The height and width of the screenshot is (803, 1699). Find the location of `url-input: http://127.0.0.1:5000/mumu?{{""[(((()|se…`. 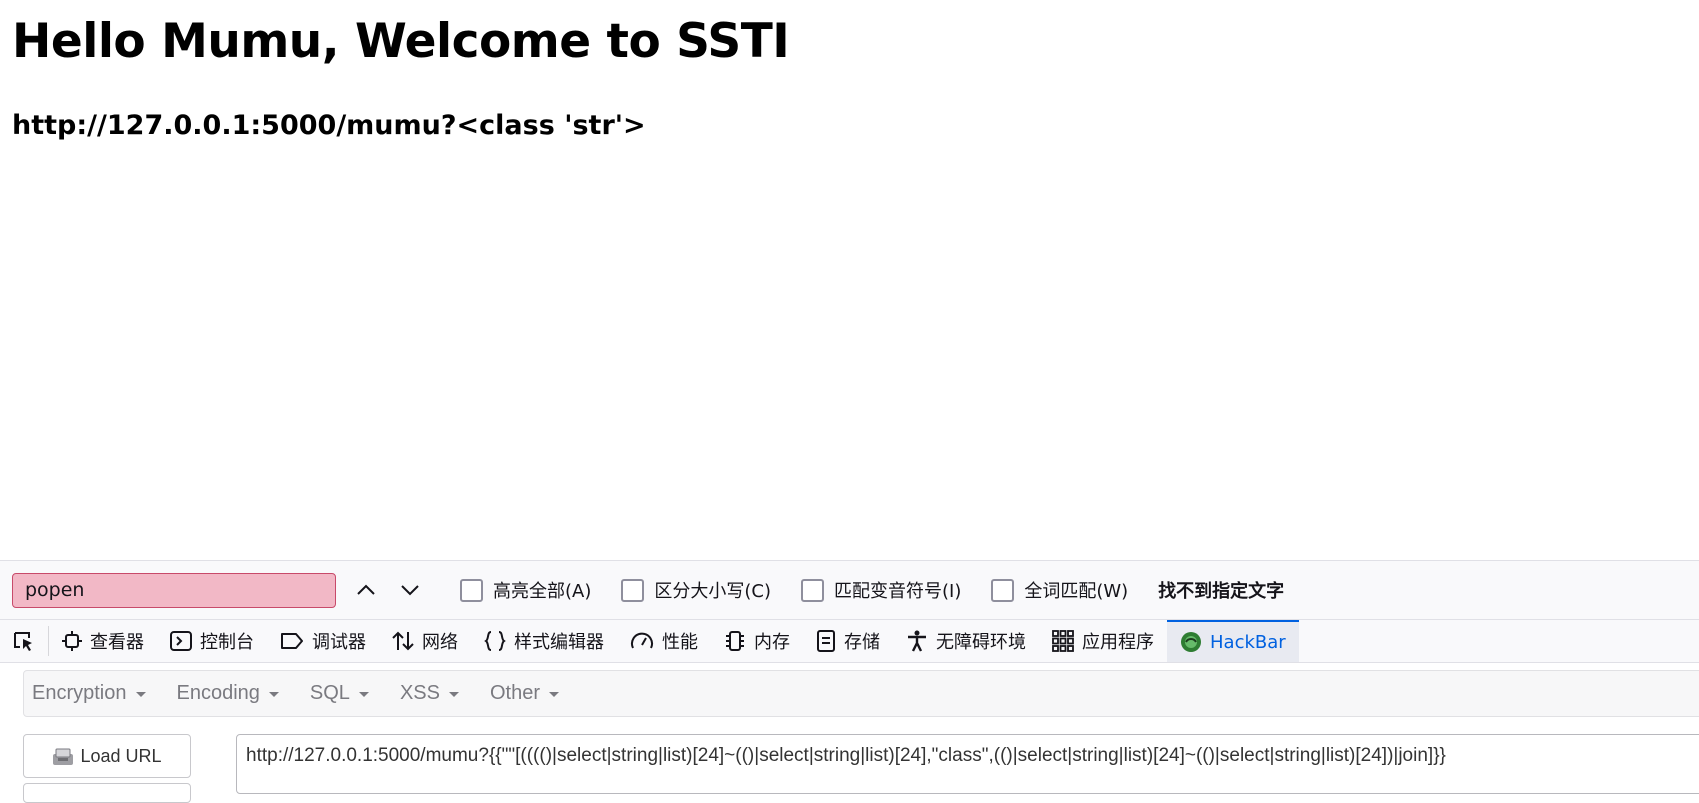

url-input: http://127.0.0.1:5000/mumu?{{""[(((()|se… is located at coordinates (967, 764).